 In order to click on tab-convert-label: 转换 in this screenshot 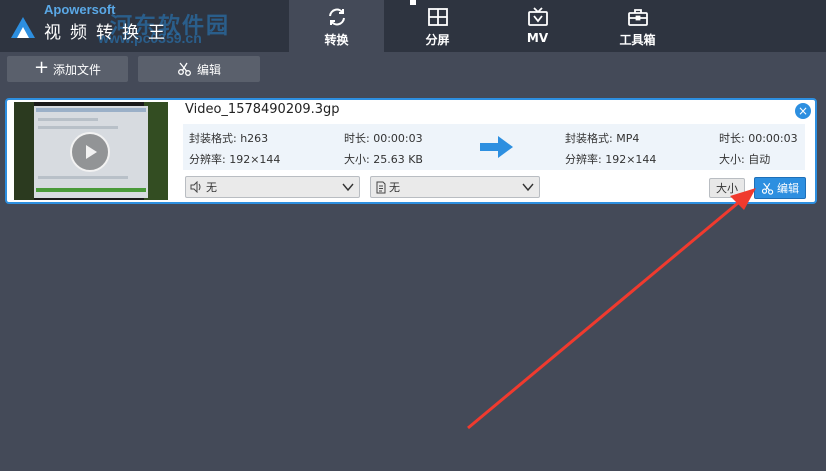, I will do `click(336, 40)`.